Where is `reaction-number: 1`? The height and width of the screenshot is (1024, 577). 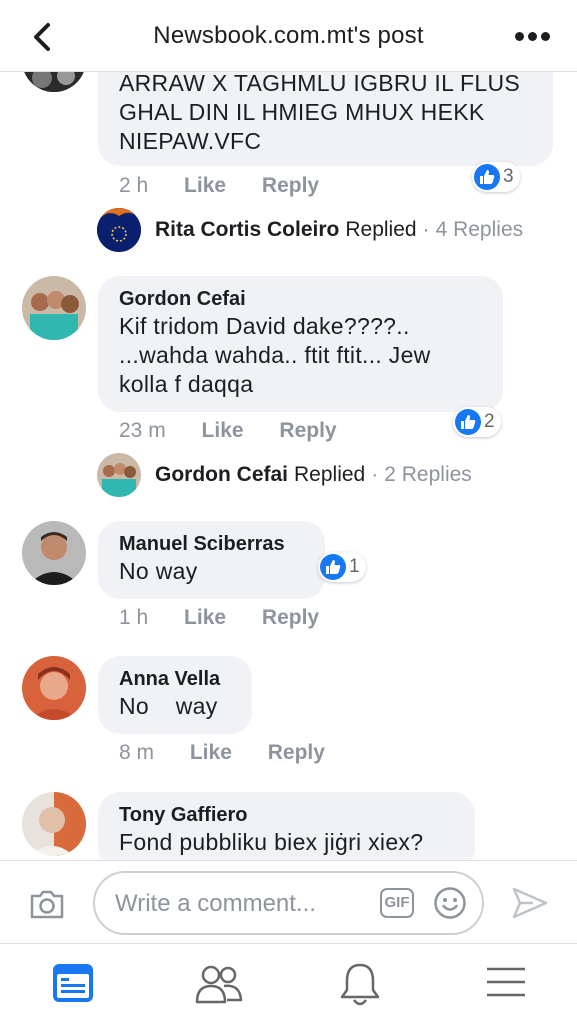 reaction-number: 1 is located at coordinates (354, 566).